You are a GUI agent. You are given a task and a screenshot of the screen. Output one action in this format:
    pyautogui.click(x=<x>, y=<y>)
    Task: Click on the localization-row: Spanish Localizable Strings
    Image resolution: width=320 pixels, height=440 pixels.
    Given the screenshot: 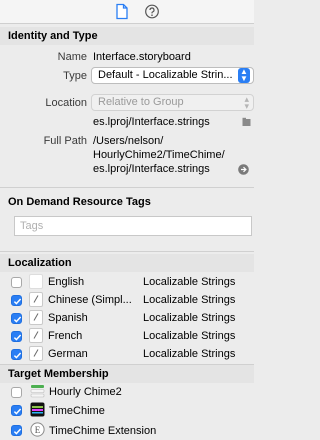 What is the action you would take?
    pyautogui.click(x=127, y=318)
    